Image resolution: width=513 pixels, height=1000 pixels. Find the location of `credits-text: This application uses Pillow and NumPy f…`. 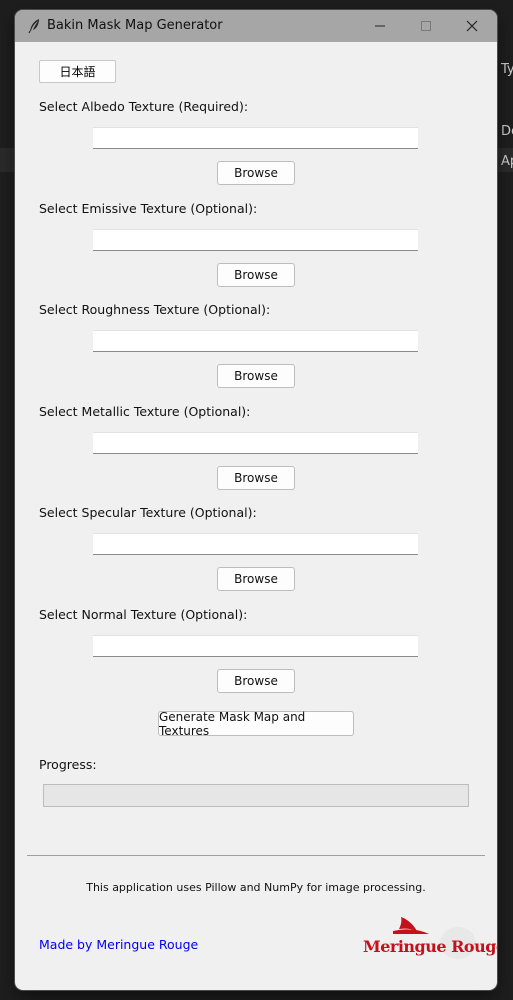

credits-text: This application uses Pillow and NumPy f… is located at coordinates (256, 887).